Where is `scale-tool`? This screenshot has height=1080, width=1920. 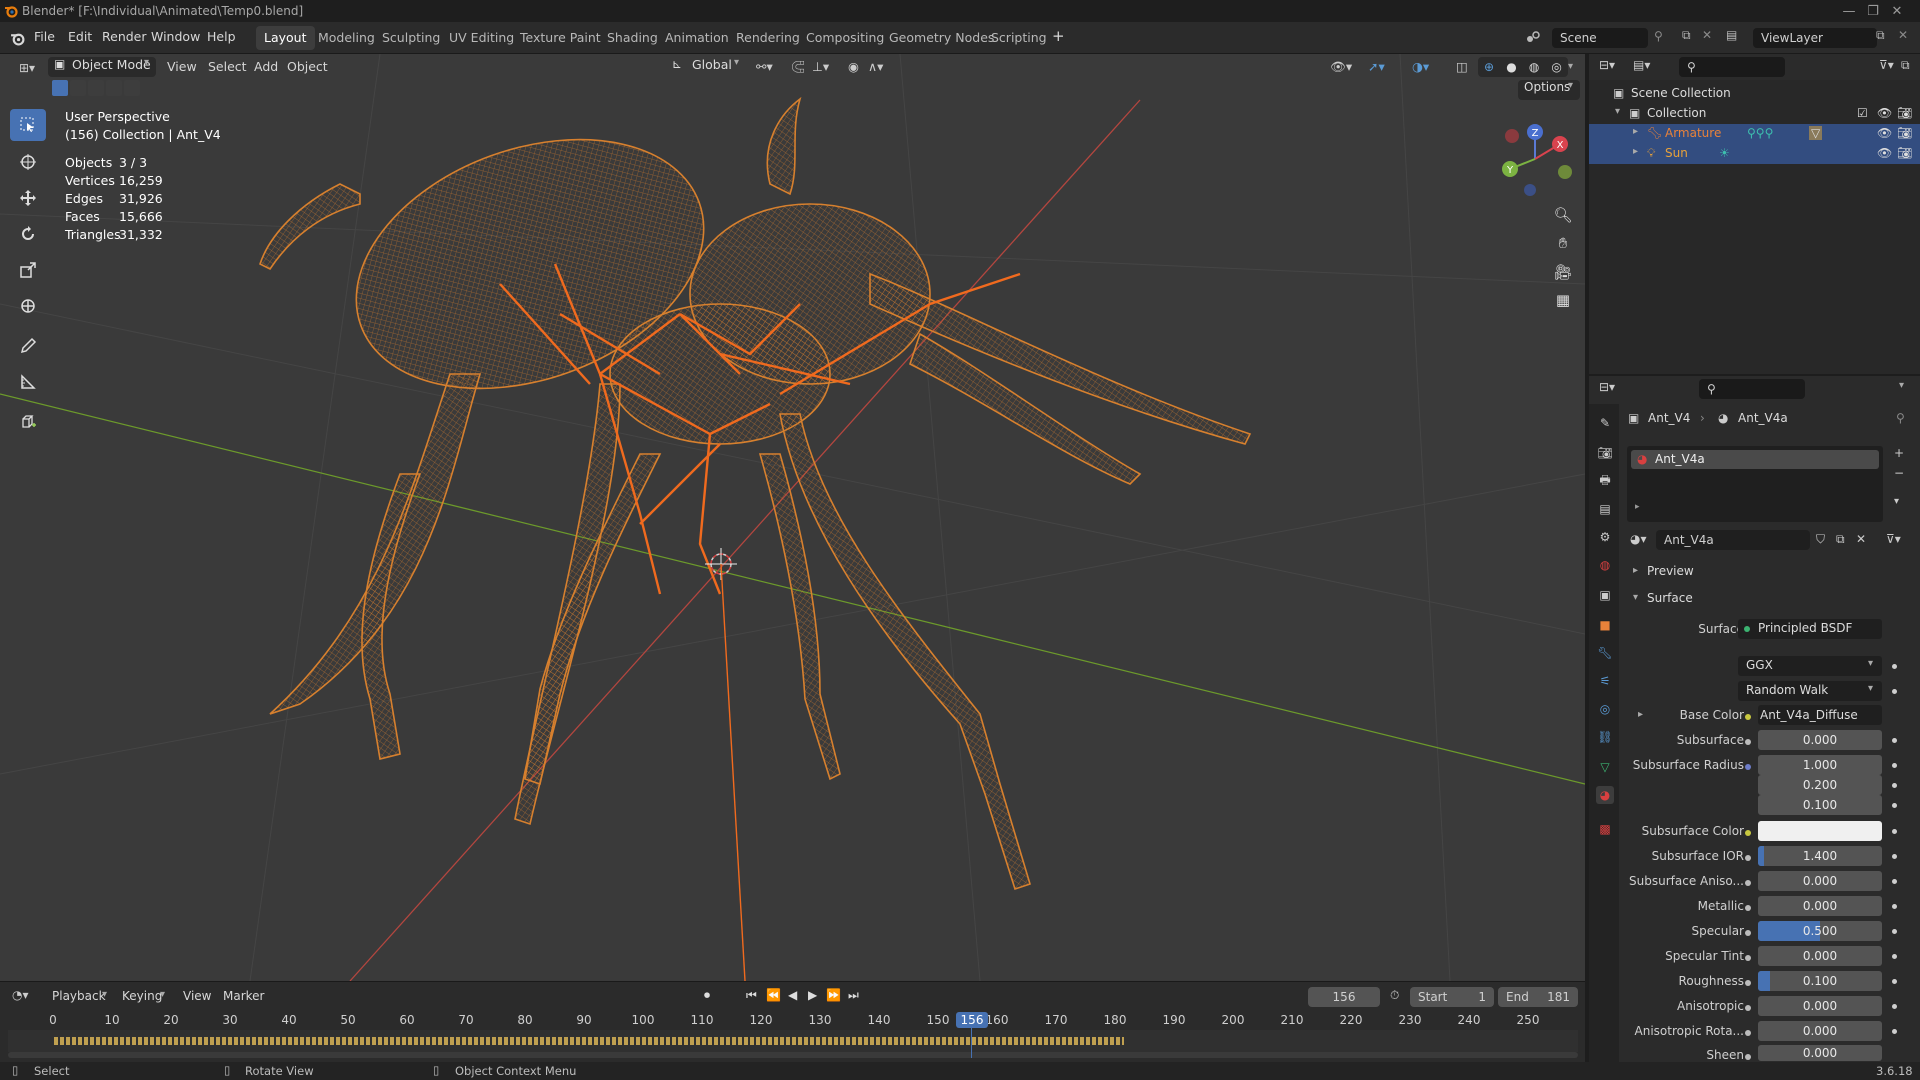 scale-tool is located at coordinates (28, 270).